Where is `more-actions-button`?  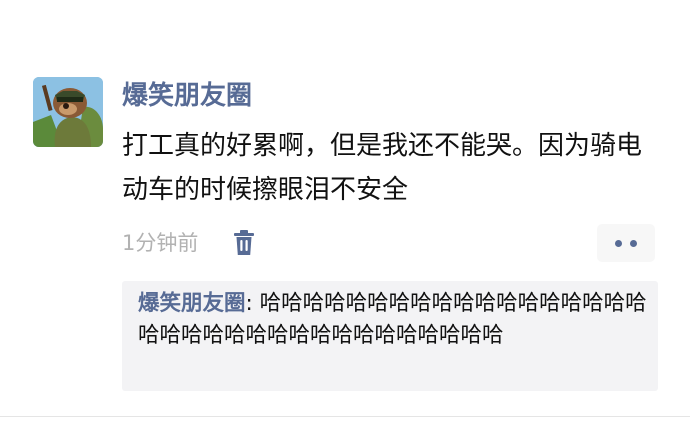 more-actions-button is located at coordinates (626, 243).